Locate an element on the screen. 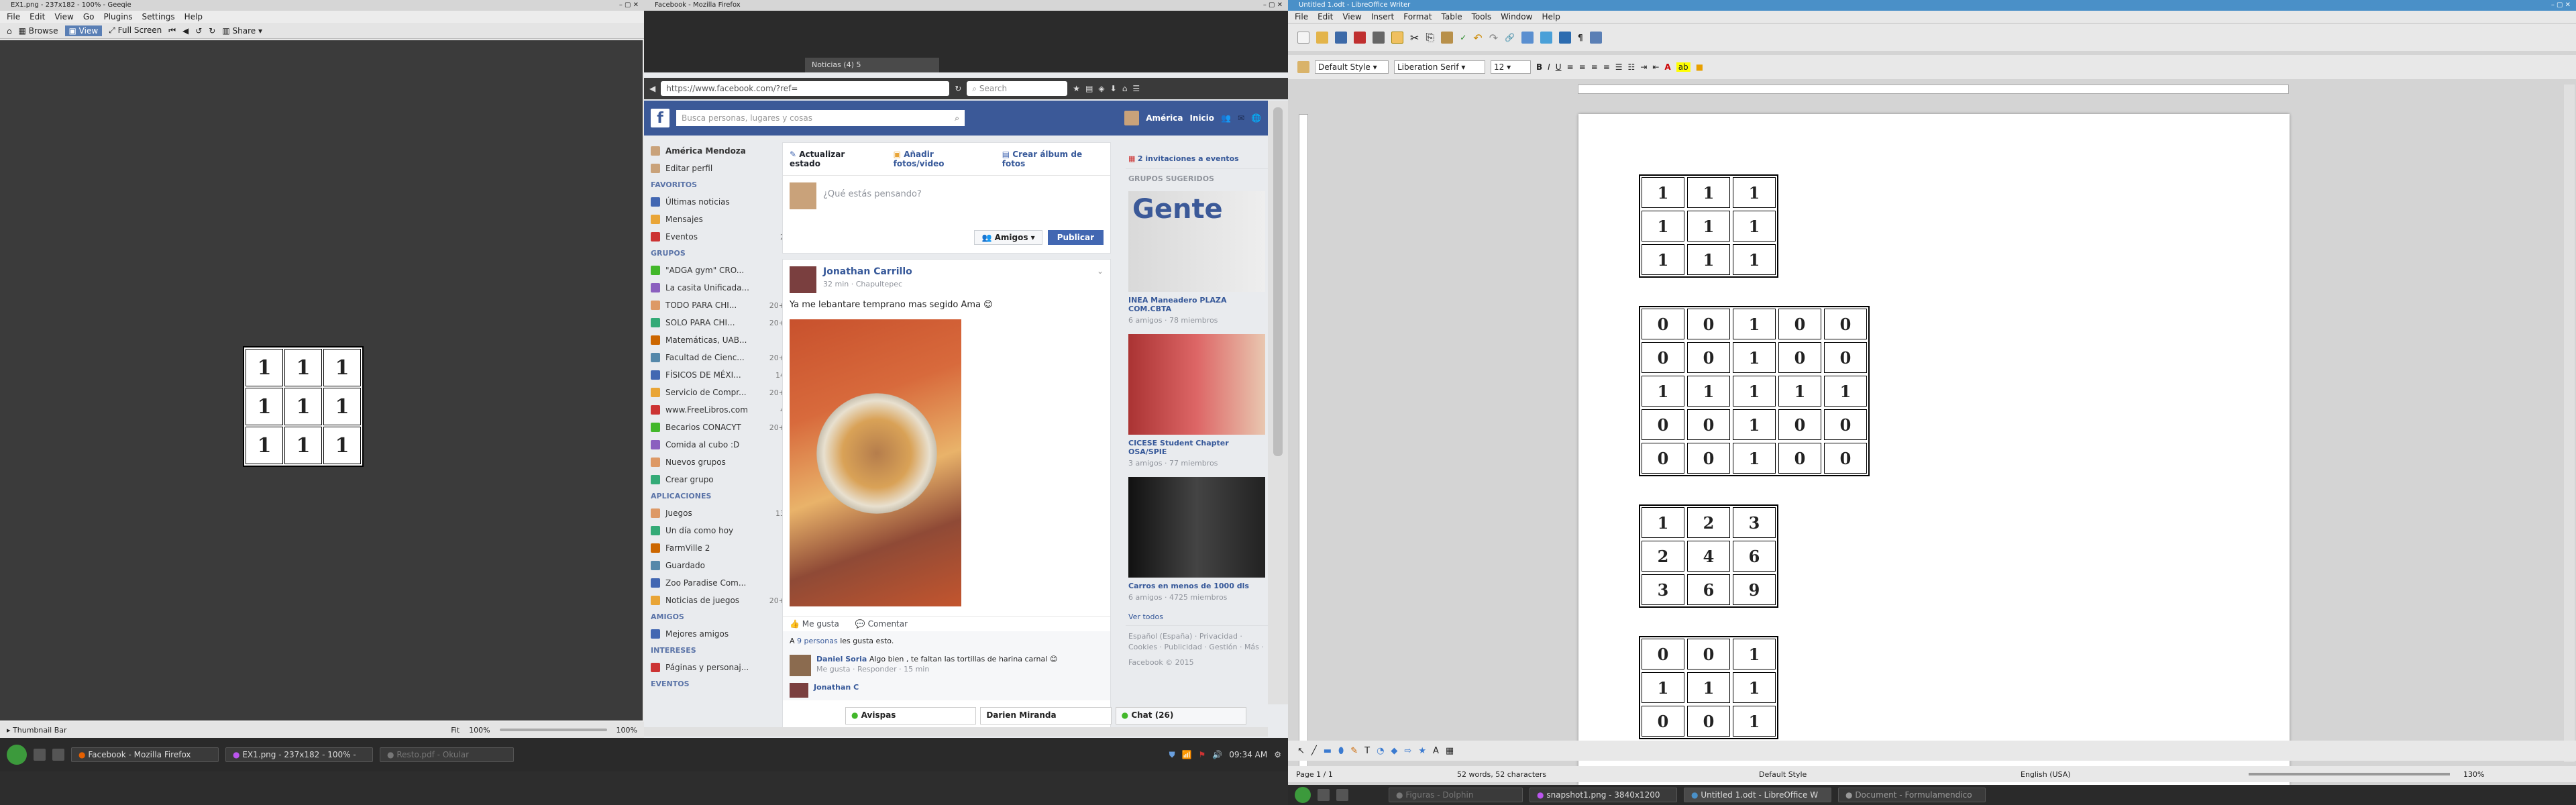 This screenshot has height=805, width=2576. start-menu-icon is located at coordinates (17, 755).